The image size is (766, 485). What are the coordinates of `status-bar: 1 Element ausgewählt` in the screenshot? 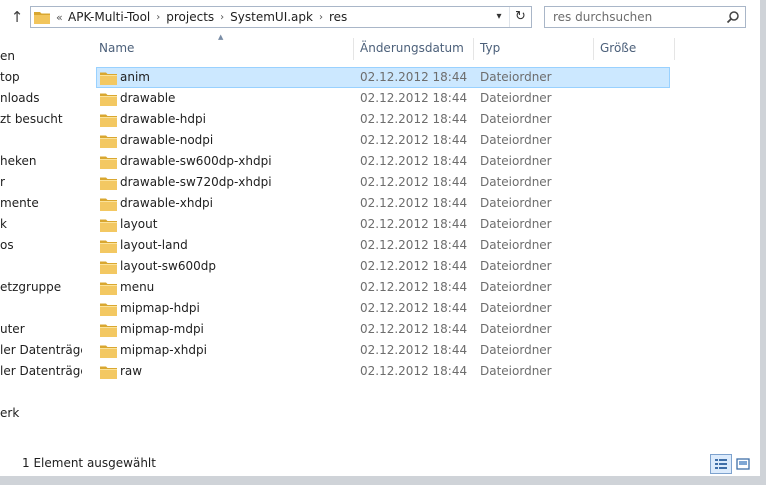 It's located at (380, 464).